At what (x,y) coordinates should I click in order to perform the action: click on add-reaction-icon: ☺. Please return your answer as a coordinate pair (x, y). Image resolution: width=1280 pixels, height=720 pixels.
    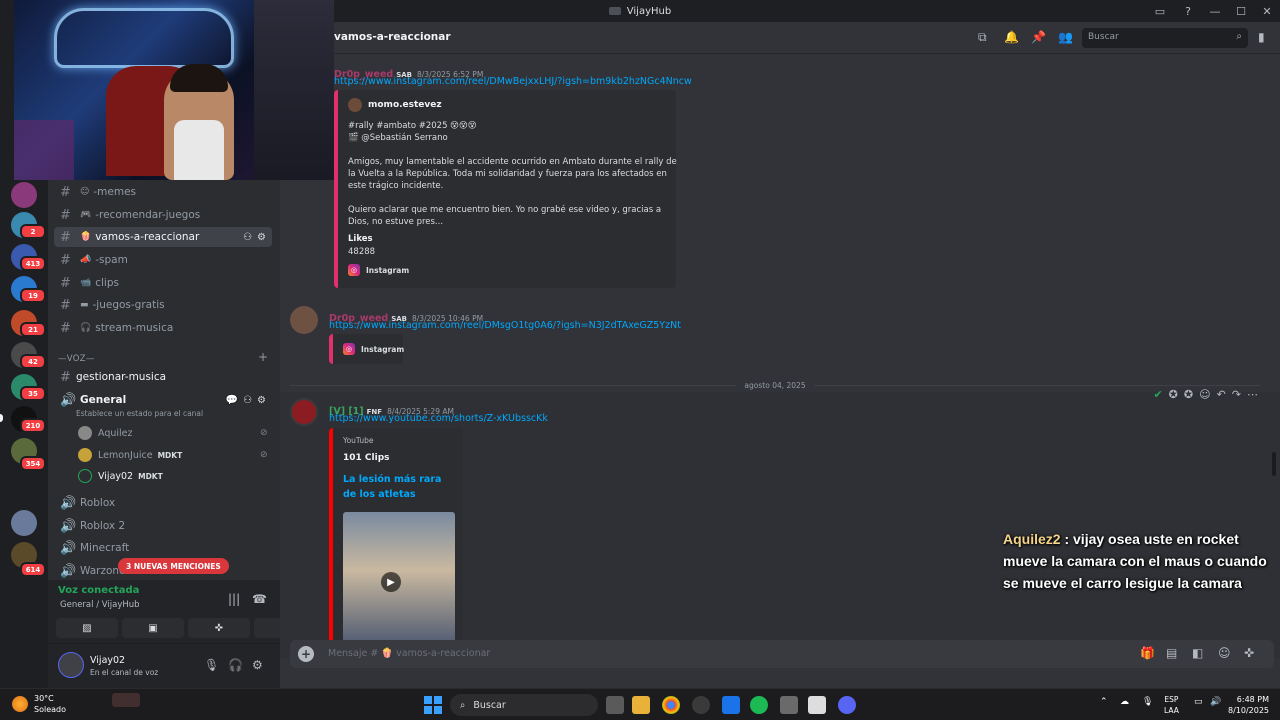
    Looking at the image, I should click on (1204, 394).